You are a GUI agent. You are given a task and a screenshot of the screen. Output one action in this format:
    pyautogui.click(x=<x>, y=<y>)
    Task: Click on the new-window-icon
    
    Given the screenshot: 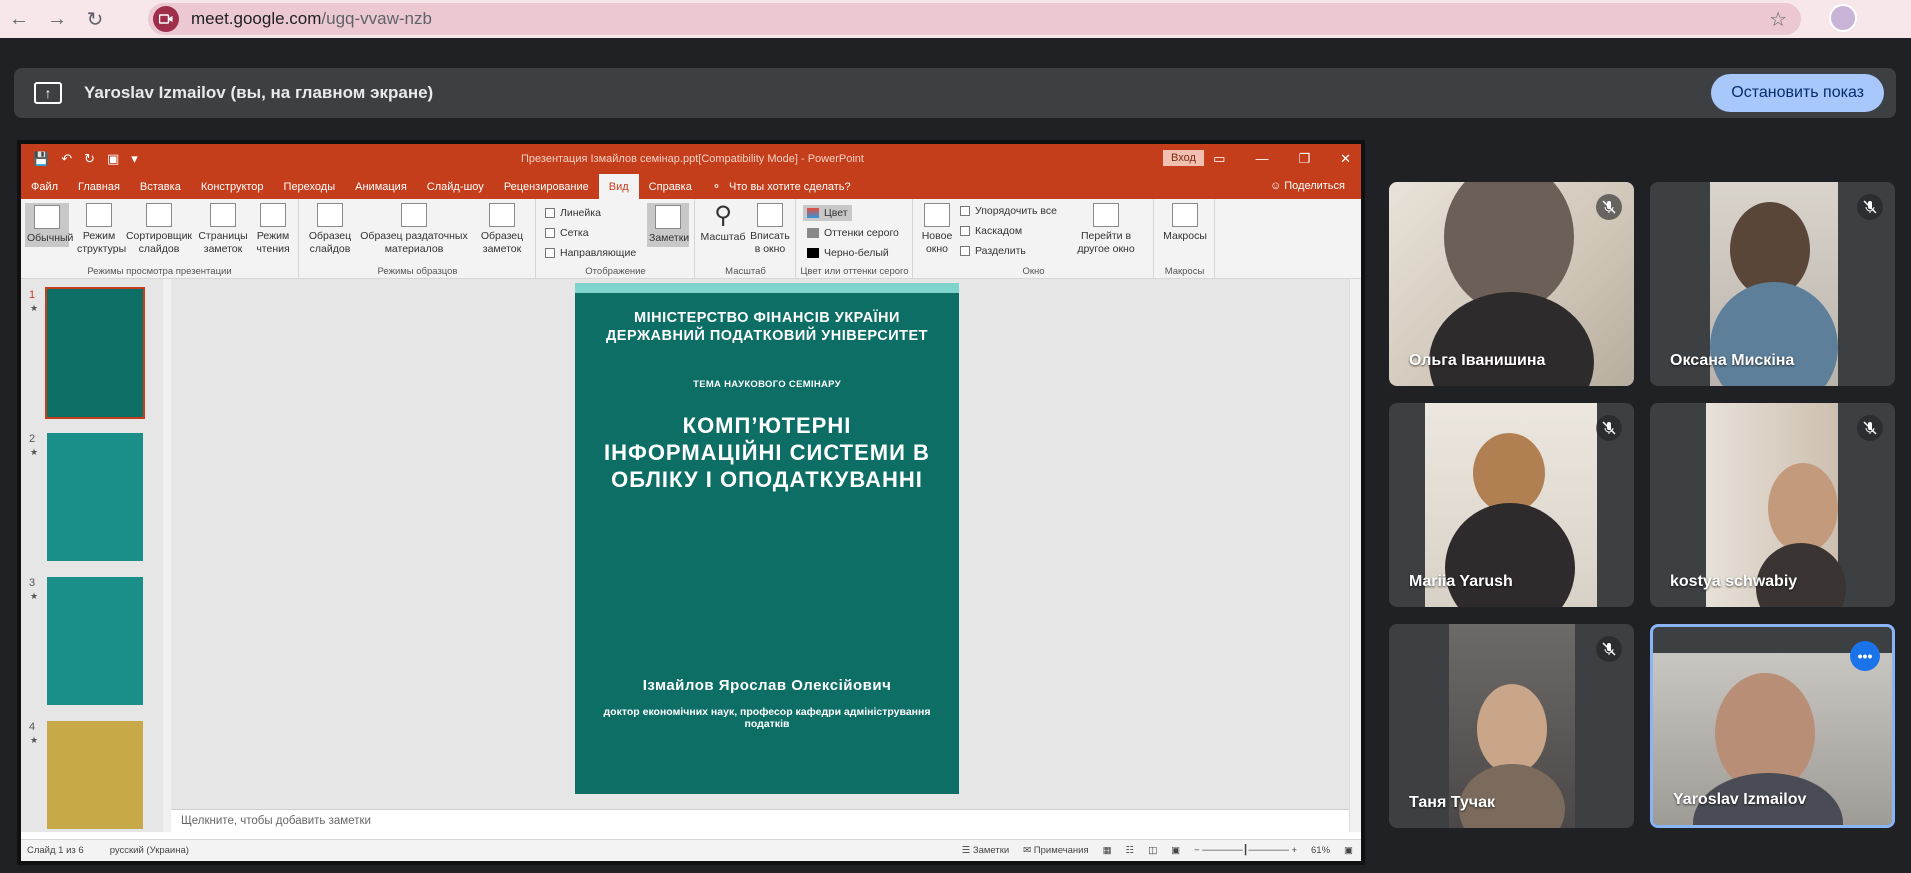 What is the action you would take?
    pyautogui.click(x=937, y=215)
    